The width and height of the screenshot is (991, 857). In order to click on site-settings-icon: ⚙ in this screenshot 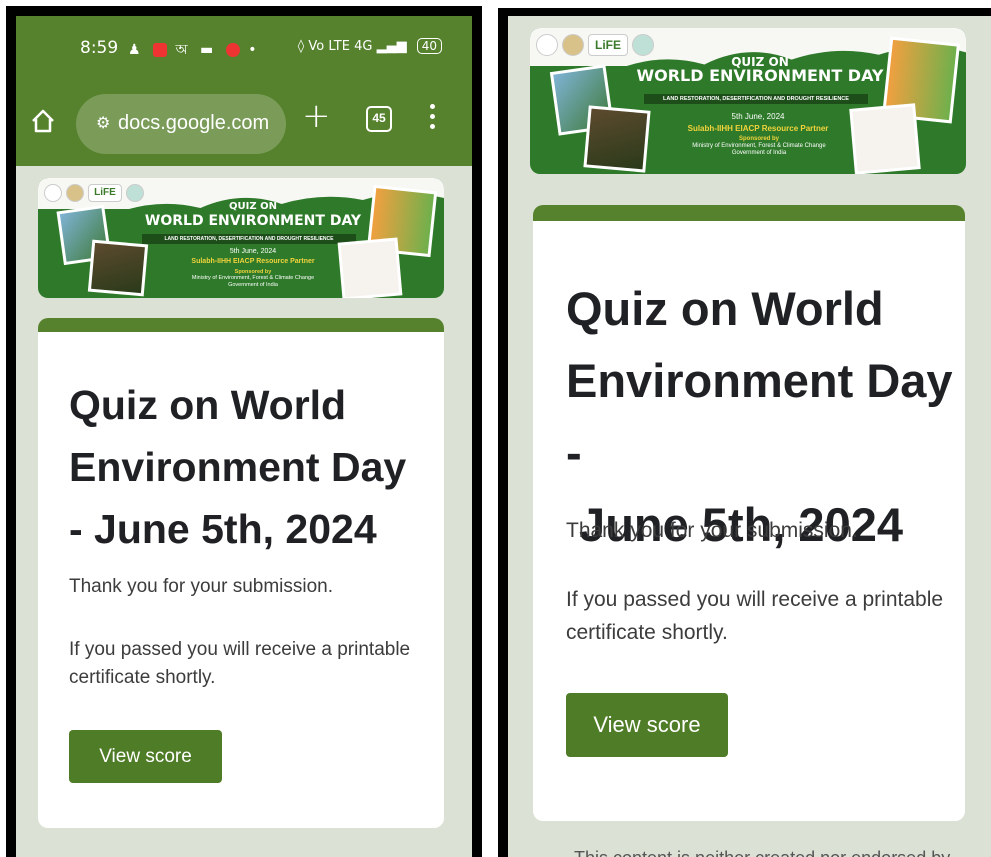, I will do `click(103, 122)`.